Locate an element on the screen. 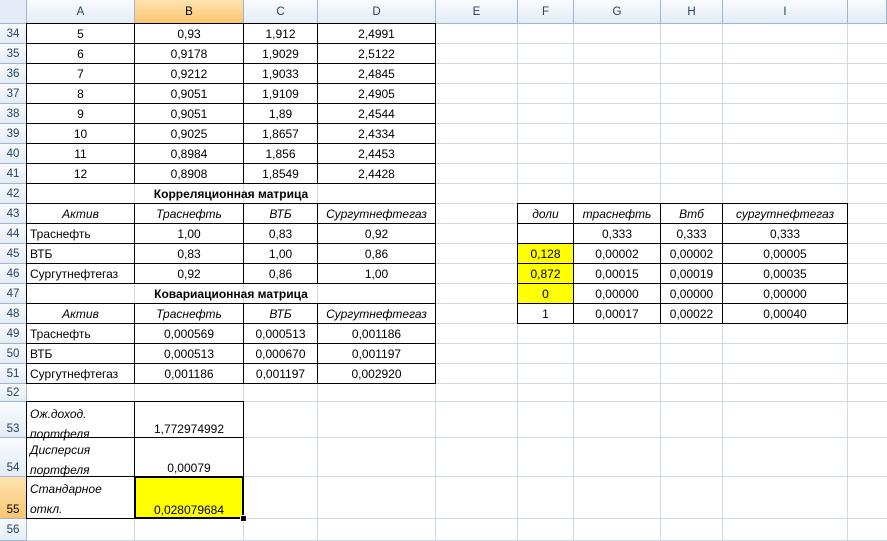  row-header-49: 49 is located at coordinates (13, 334).